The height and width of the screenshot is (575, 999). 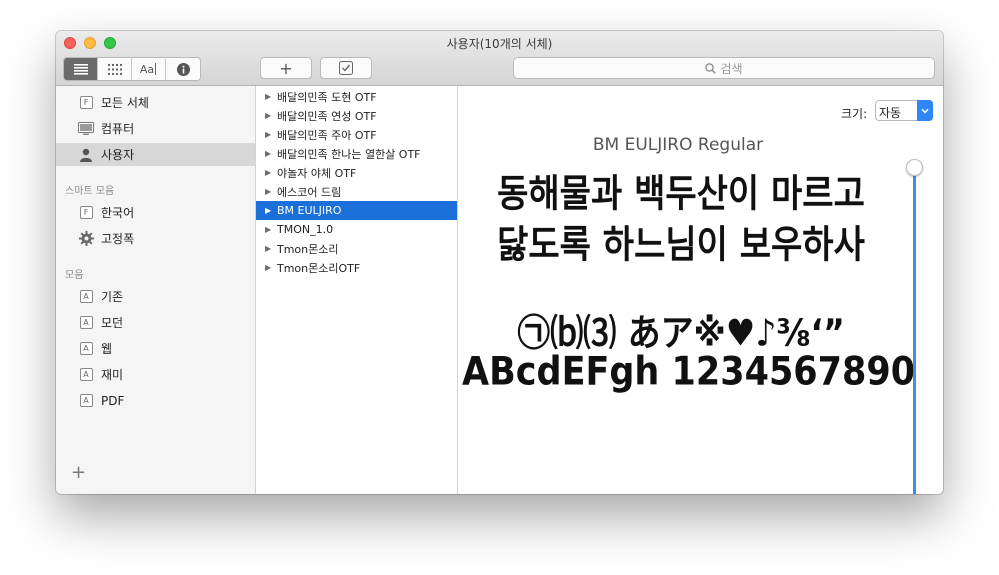 What do you see at coordinates (155, 400) in the screenshot?
I see `sidebar-item-pdf: A PDF` at bounding box center [155, 400].